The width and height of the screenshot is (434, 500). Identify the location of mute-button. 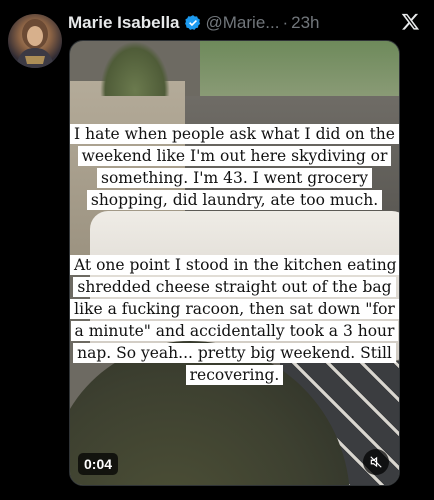
(376, 462).